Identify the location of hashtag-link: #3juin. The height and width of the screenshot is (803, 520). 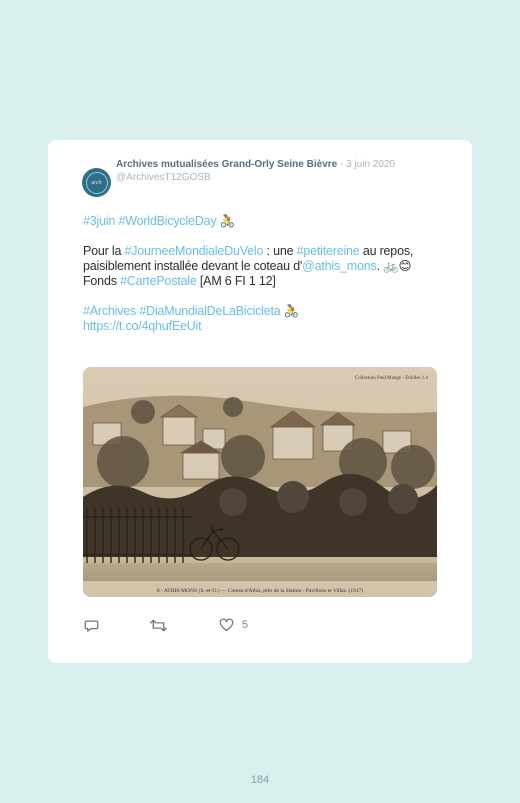
(99, 221).